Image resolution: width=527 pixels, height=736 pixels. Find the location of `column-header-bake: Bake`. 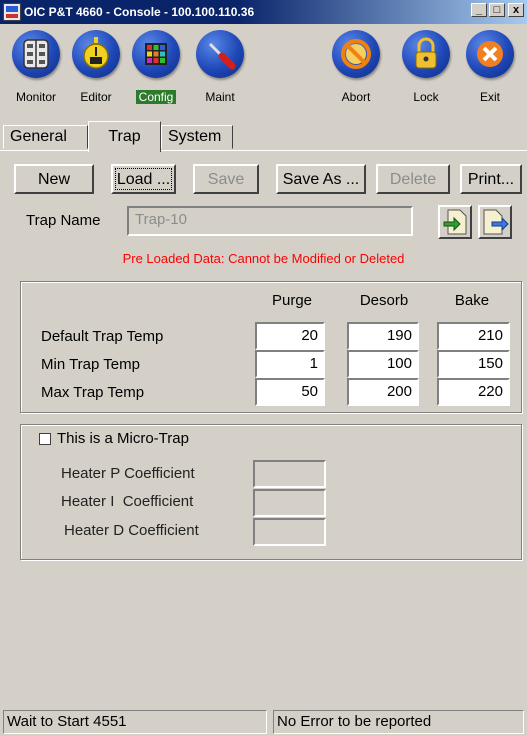

column-header-bake: Bake is located at coordinates (472, 300).